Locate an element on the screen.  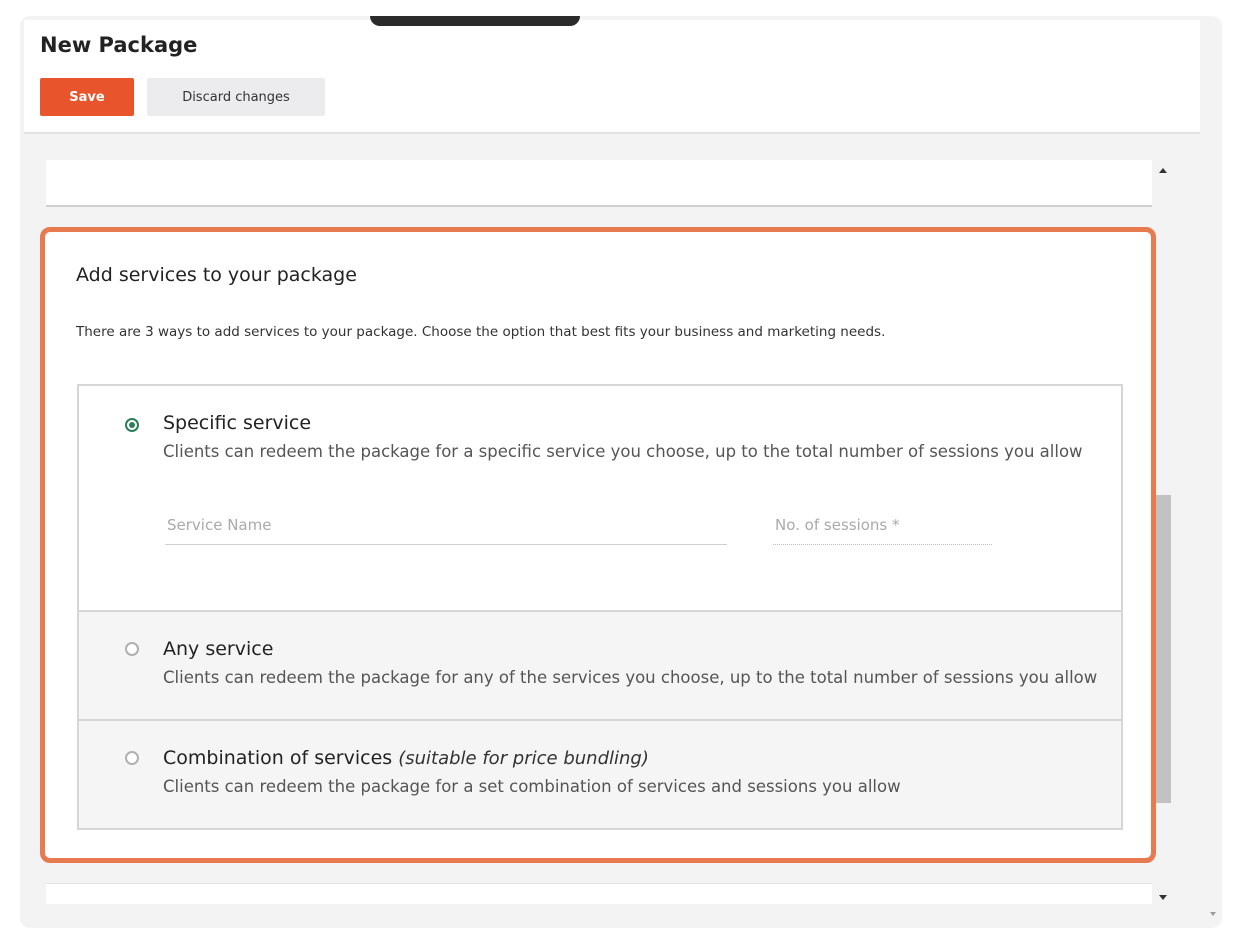
scroll-down-arrow-icon is located at coordinates (1163, 897).